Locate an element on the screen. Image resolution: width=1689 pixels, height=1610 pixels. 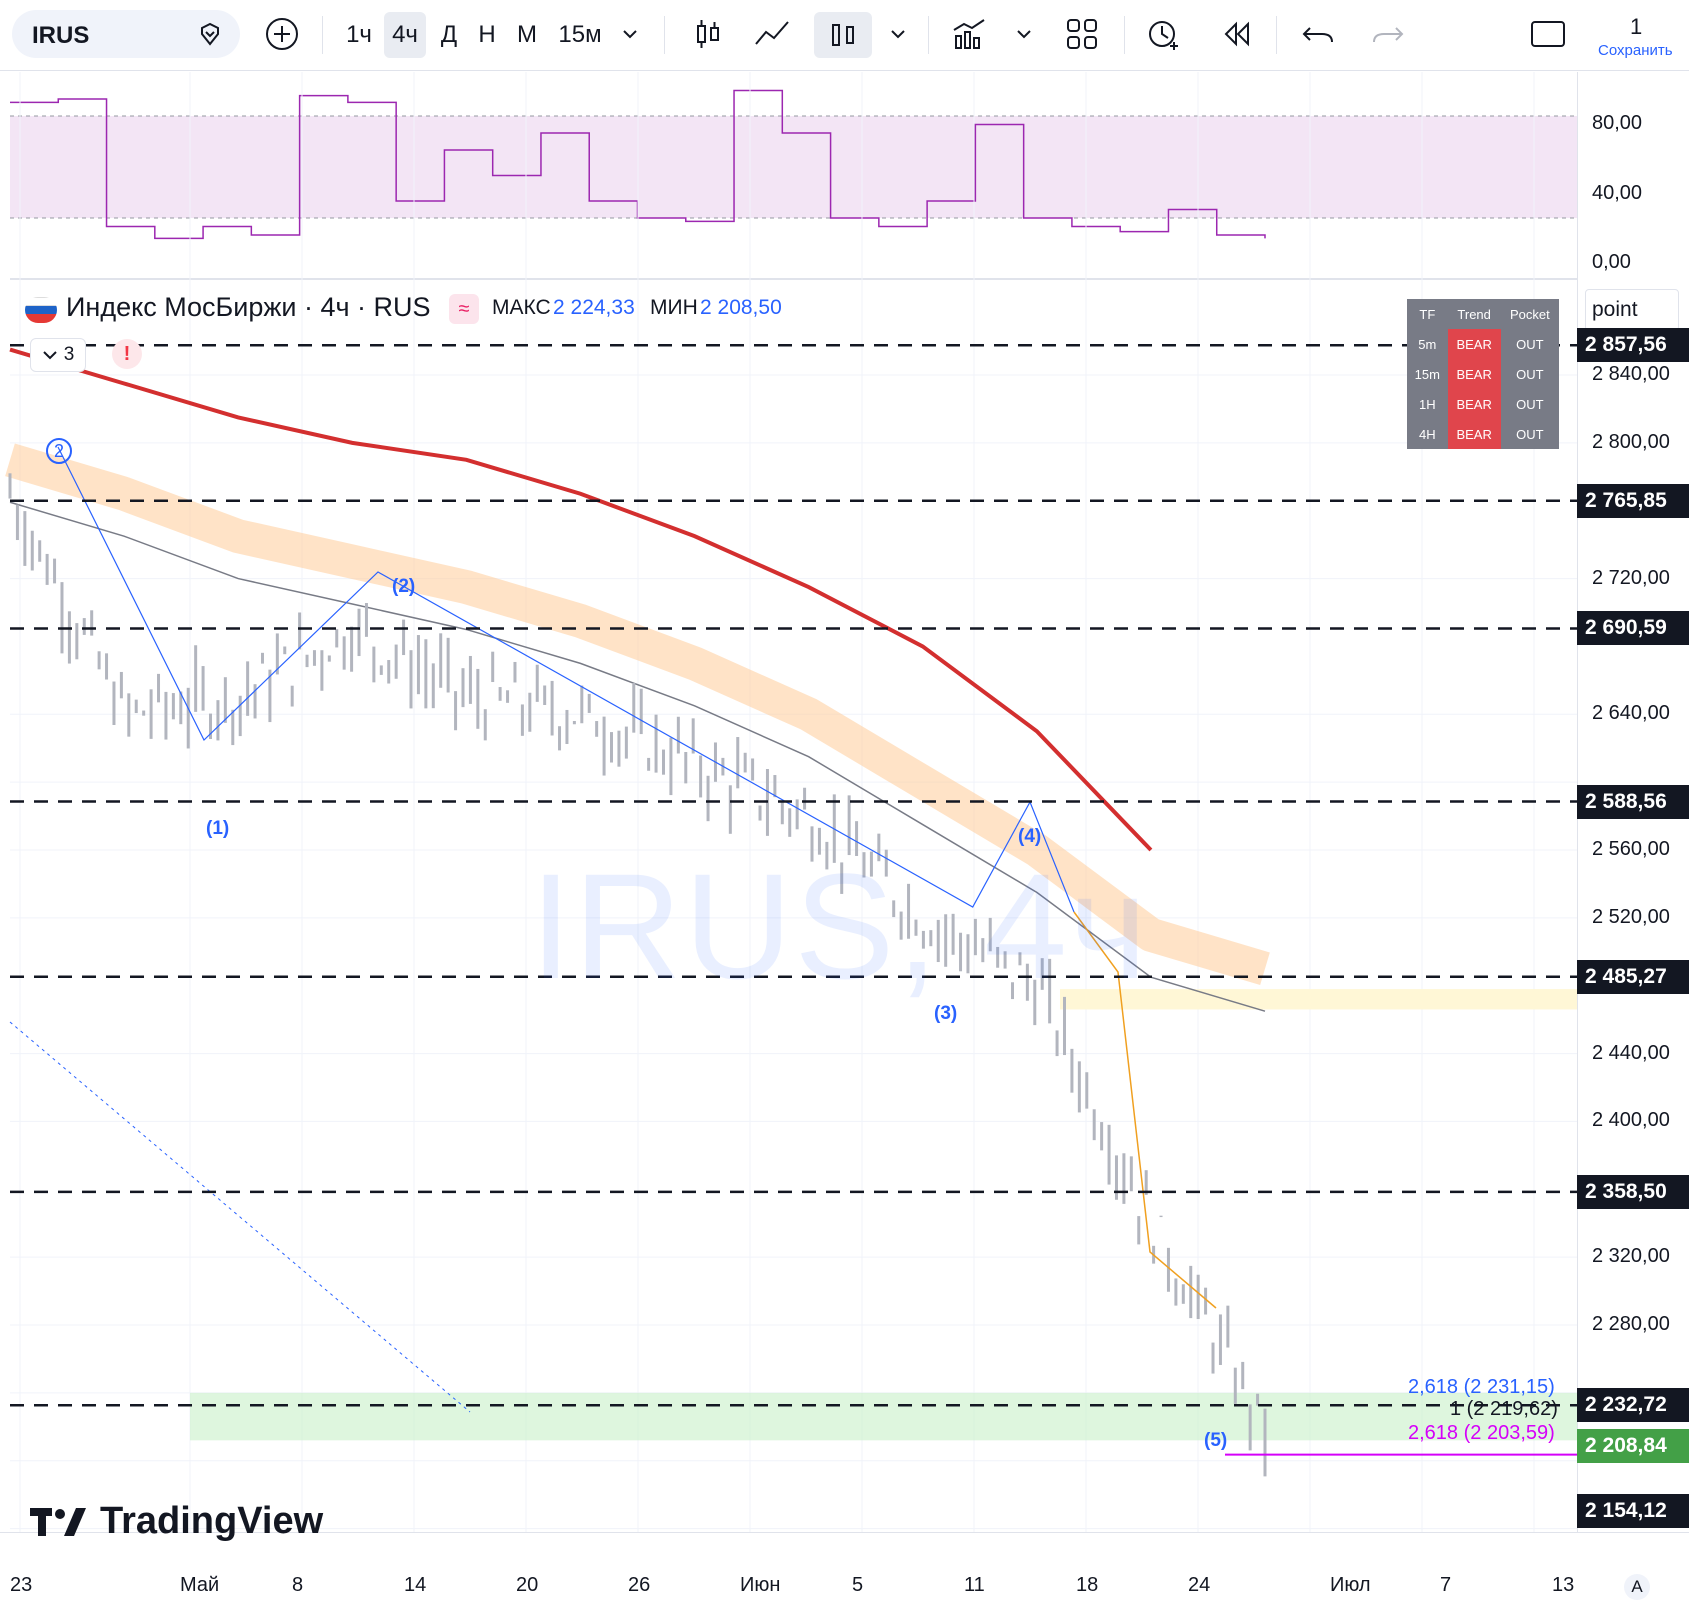
interval-1h-button: 1ч is located at coordinates (359, 35).